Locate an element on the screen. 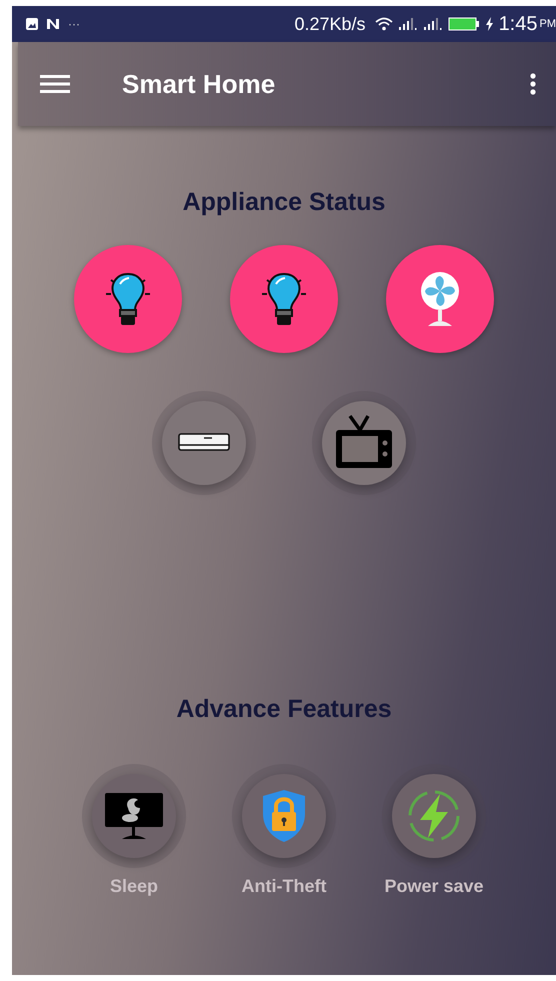 The width and height of the screenshot is (556, 981). more-notifications: ··· is located at coordinates (74, 24).